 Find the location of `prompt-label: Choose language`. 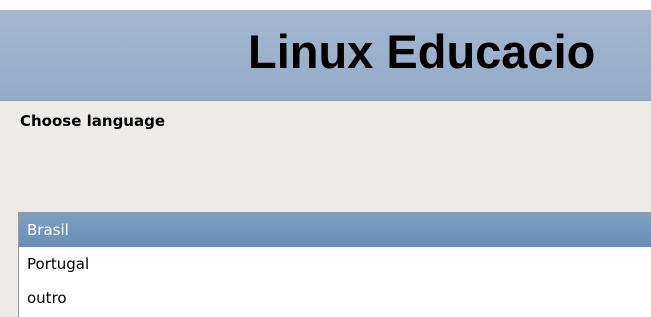

prompt-label: Choose language is located at coordinates (93, 121).